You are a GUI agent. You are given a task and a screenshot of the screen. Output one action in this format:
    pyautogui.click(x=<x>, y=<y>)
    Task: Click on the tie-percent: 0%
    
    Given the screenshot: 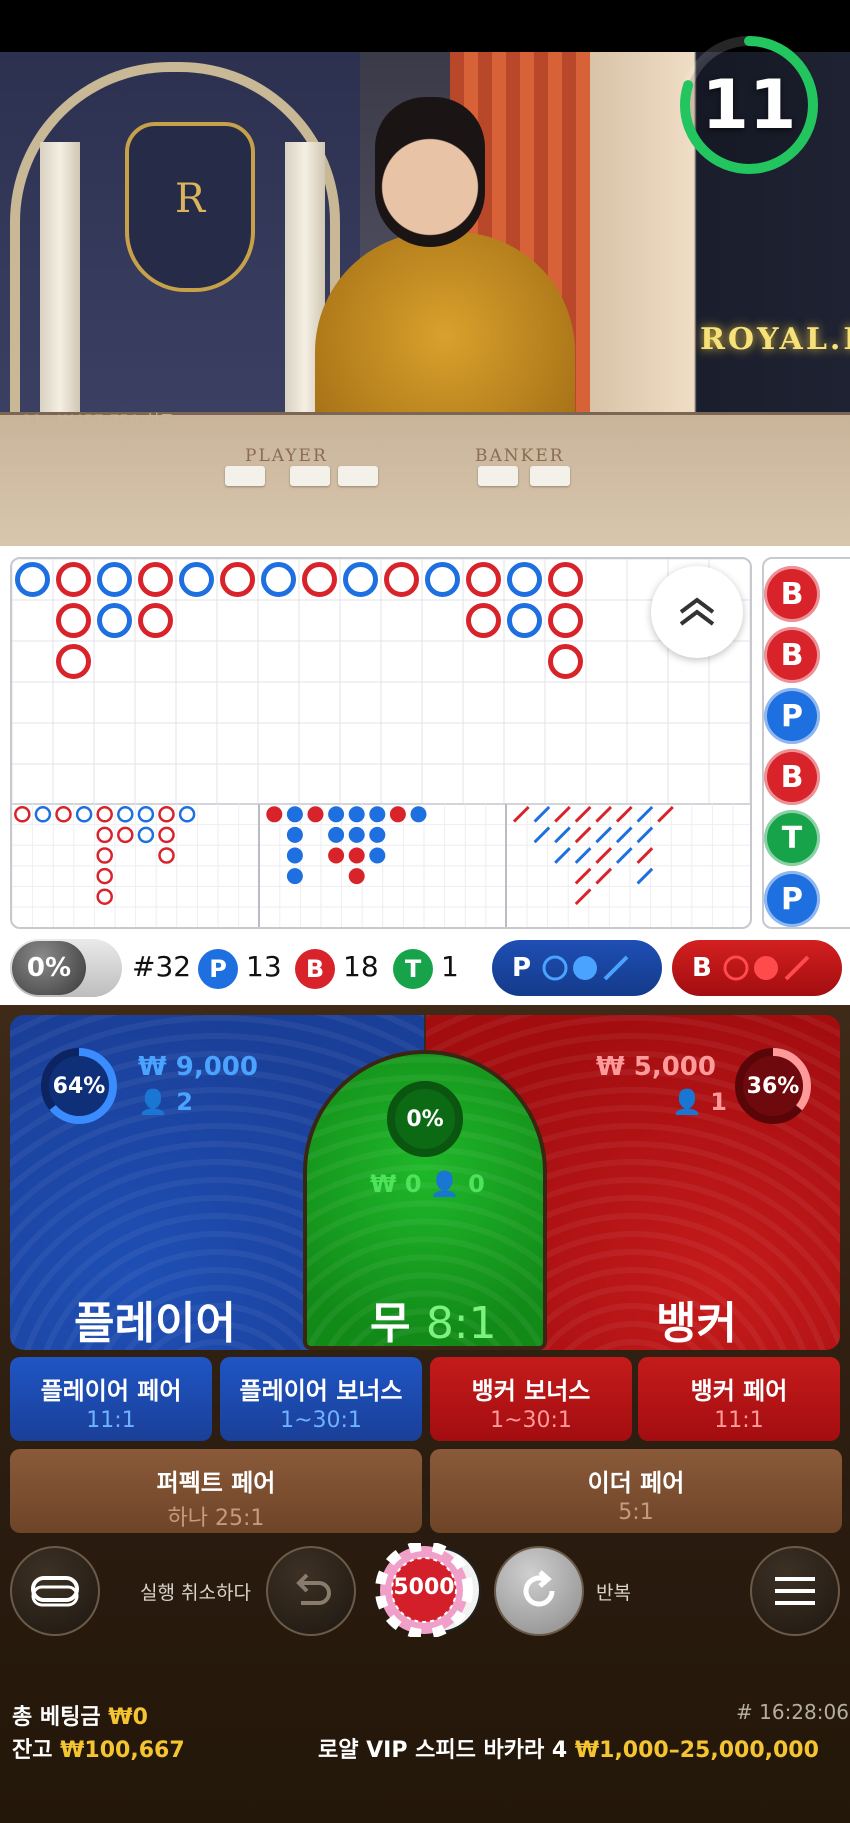 What is the action you would take?
    pyautogui.click(x=425, y=1119)
    